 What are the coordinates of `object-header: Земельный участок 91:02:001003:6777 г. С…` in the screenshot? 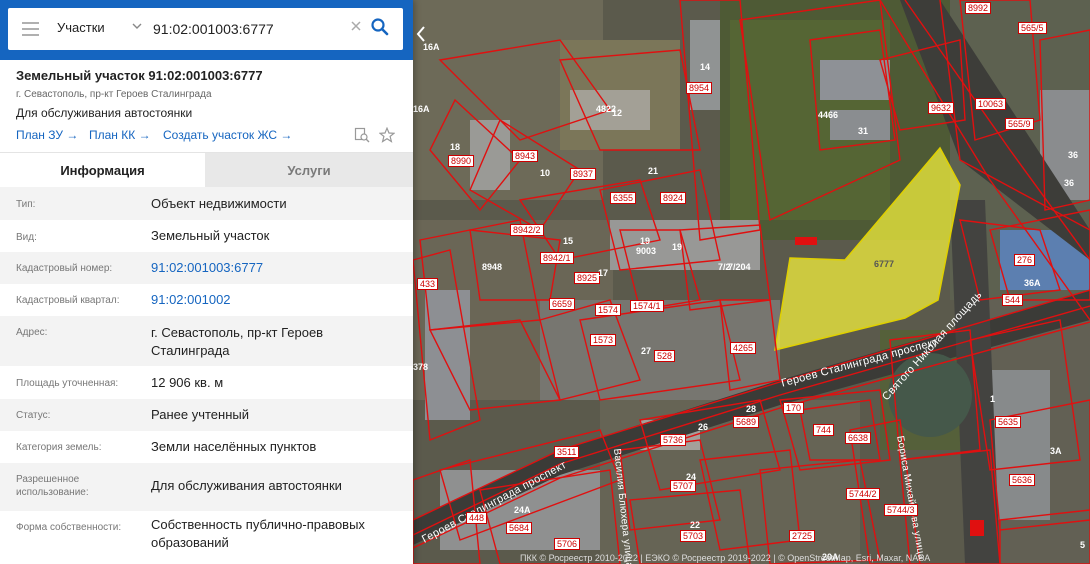 It's located at (206, 106).